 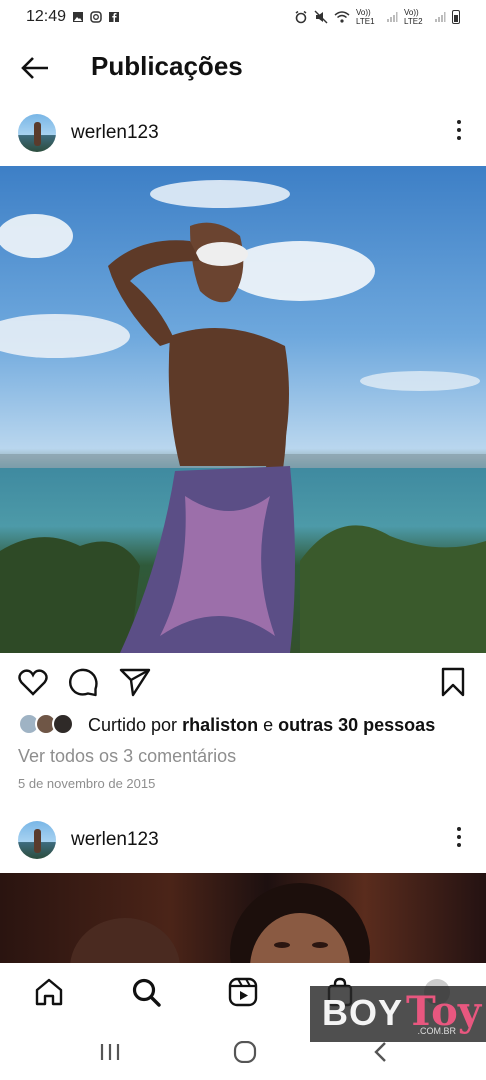 What do you see at coordinates (83, 682) in the screenshot?
I see `comment-icon` at bounding box center [83, 682].